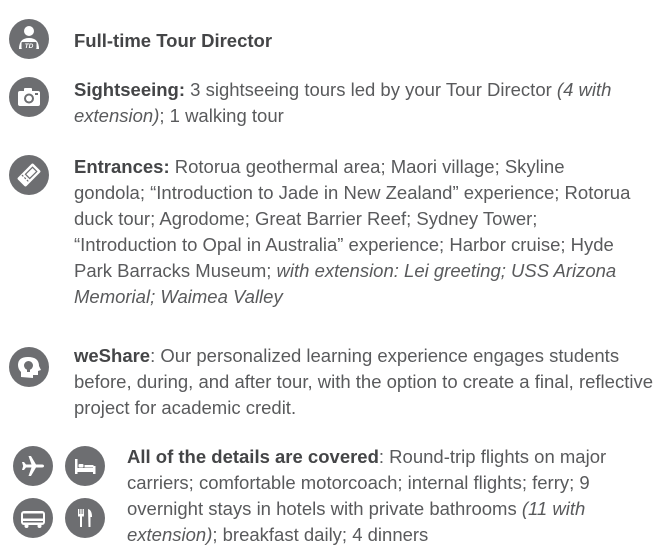 This screenshot has width=655, height=548. What do you see at coordinates (354, 41) in the screenshot?
I see `item-tour-director: Full-time Tour Director` at bounding box center [354, 41].